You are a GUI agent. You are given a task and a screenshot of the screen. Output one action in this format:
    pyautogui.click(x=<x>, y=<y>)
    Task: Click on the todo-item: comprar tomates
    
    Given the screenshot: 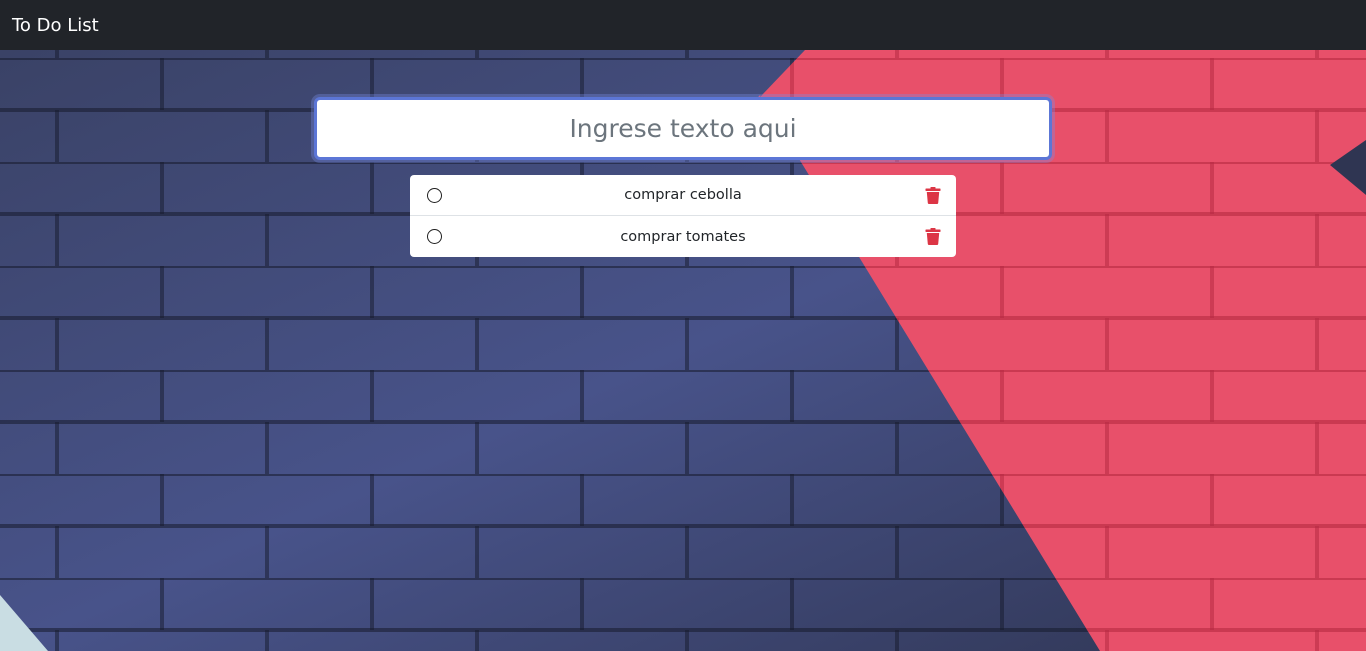 What is the action you would take?
    pyautogui.click(x=683, y=236)
    